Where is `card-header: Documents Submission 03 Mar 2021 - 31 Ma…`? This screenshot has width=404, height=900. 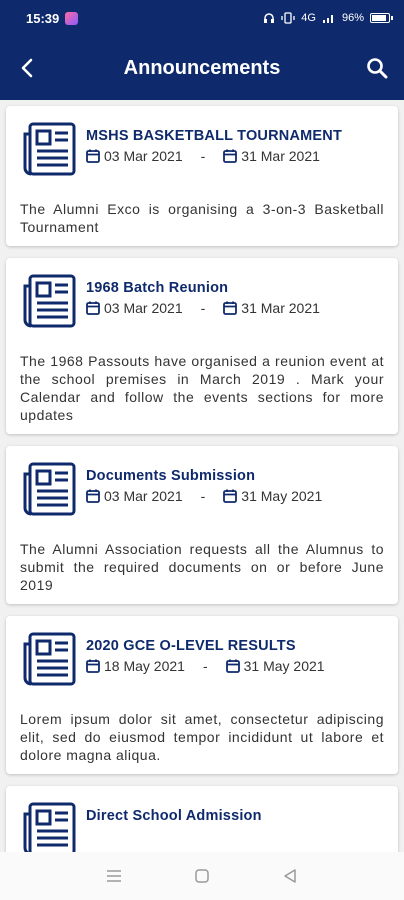 card-header: Documents Submission 03 Mar 2021 - 31 Ma… is located at coordinates (202, 489).